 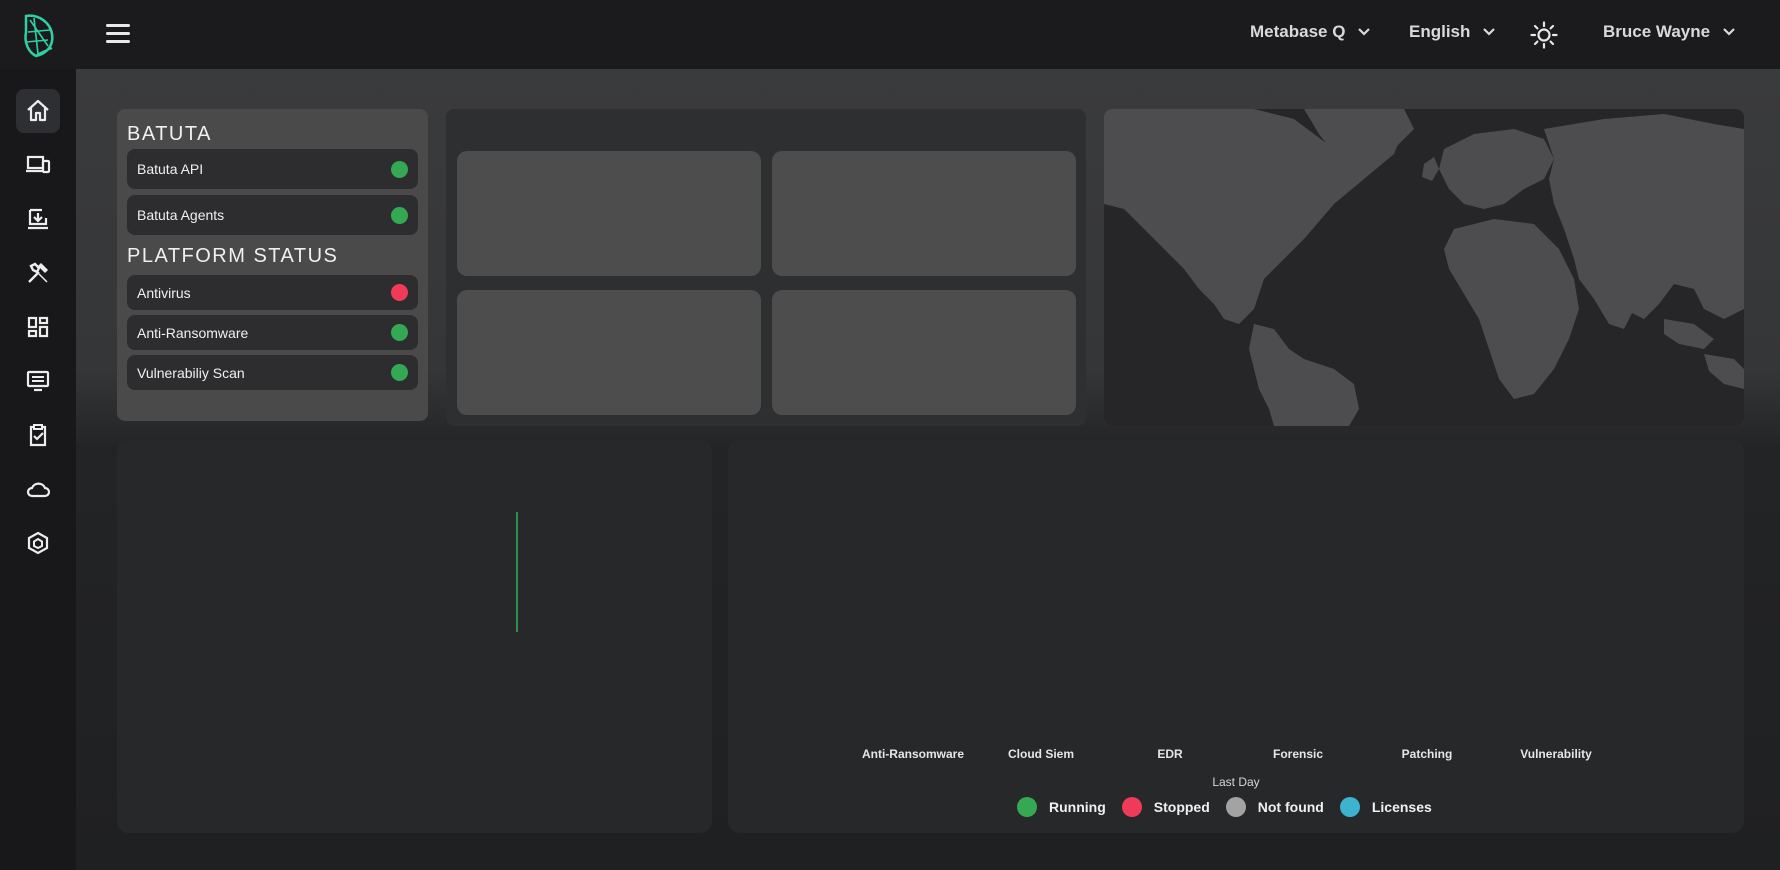 I want to click on chart-category-label: EDR, so click(x=1170, y=754).